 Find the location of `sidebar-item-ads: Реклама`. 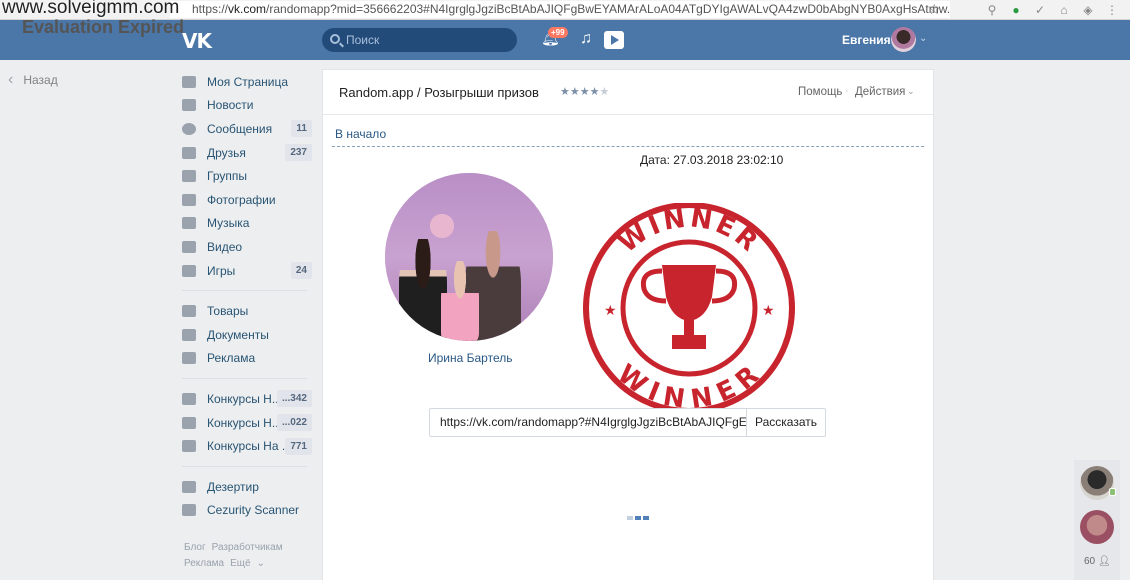

sidebar-item-ads: Реклама is located at coordinates (247, 359).